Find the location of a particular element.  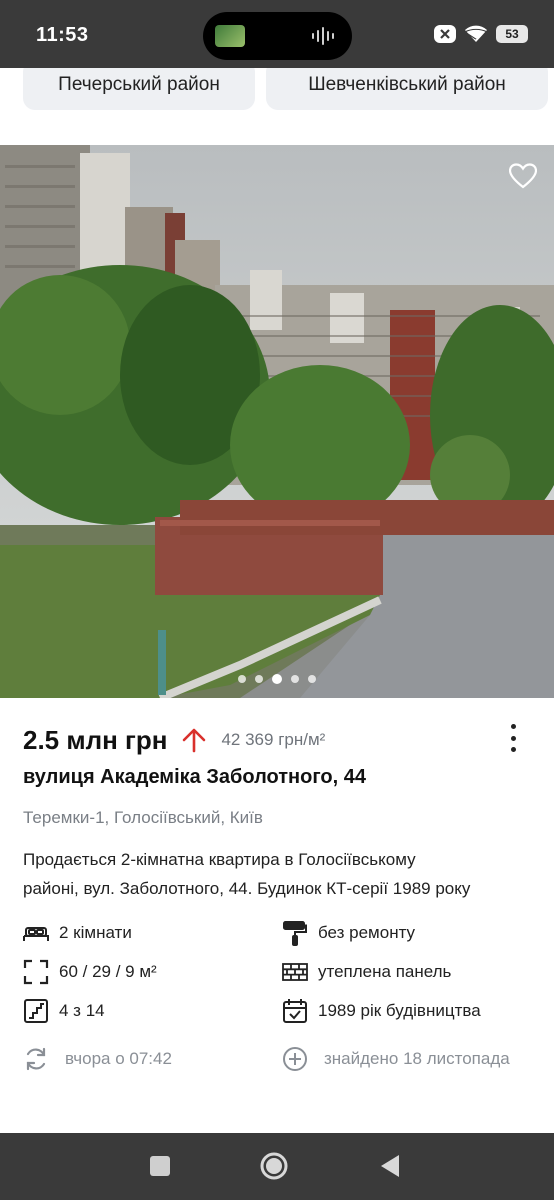

found-text: знайдено 18 листопада is located at coordinates (417, 1058).